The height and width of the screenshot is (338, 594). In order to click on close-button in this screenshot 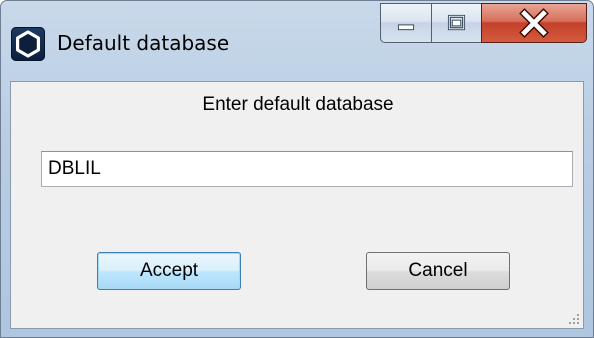, I will do `click(534, 23)`.